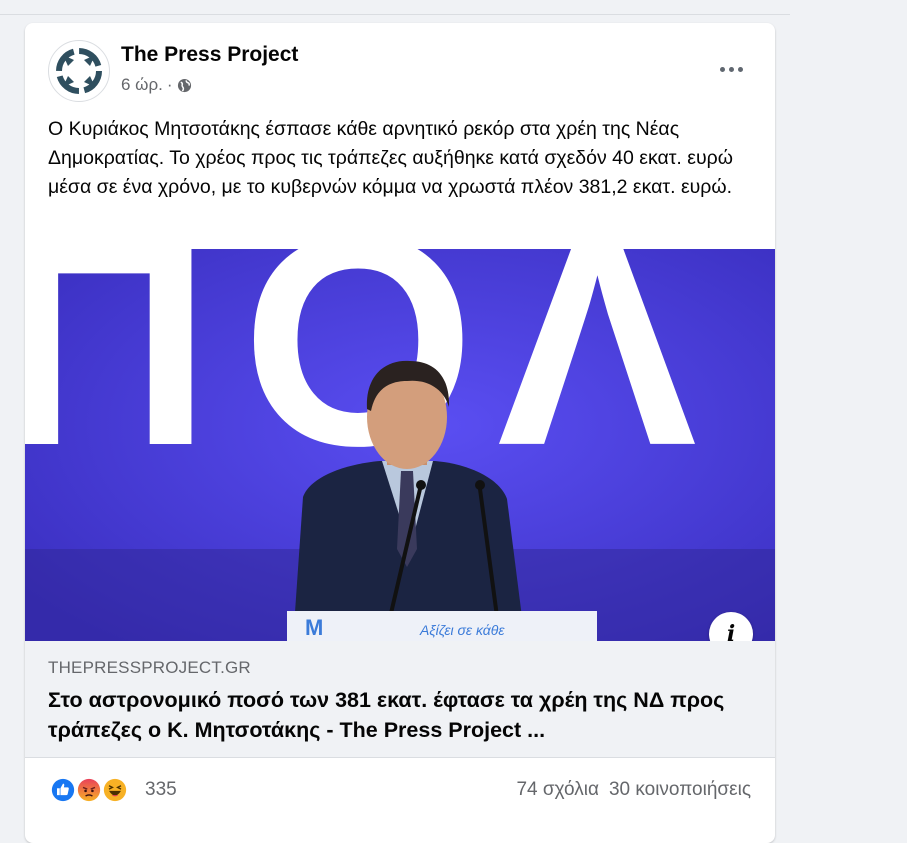  Describe the element at coordinates (149, 667) in the screenshot. I see `link-domain: THEPRESSPROJECT.GR` at that location.